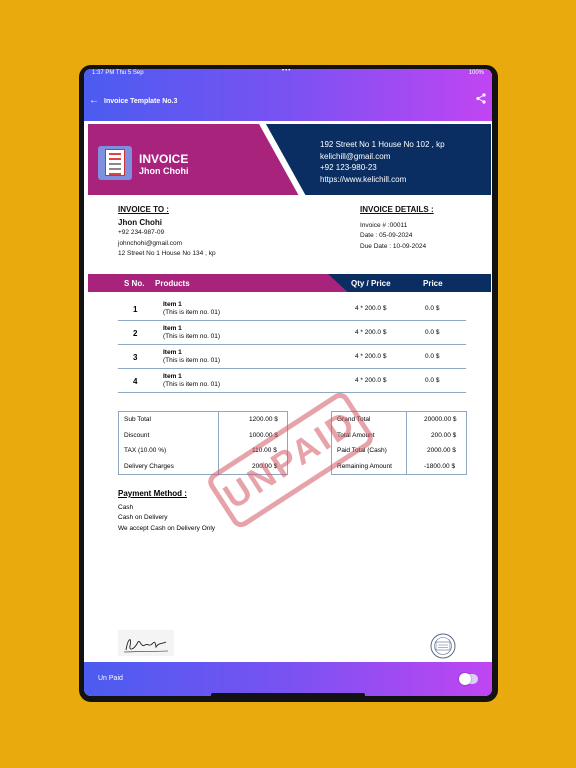 The width and height of the screenshot is (576, 768). I want to click on table-header: S No. Products Qty / Price Price, so click(289, 283).